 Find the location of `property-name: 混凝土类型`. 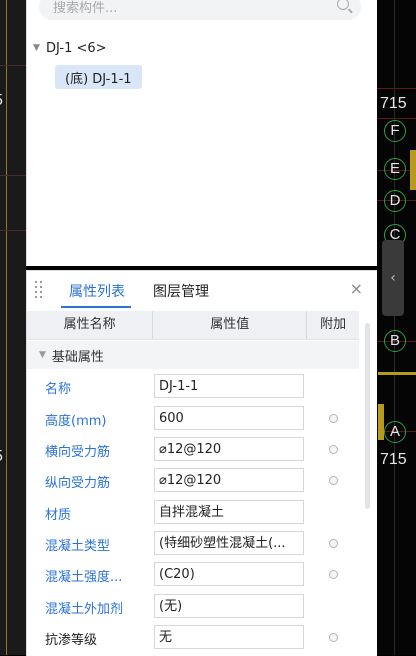

property-name: 混凝土类型 is located at coordinates (78, 546).